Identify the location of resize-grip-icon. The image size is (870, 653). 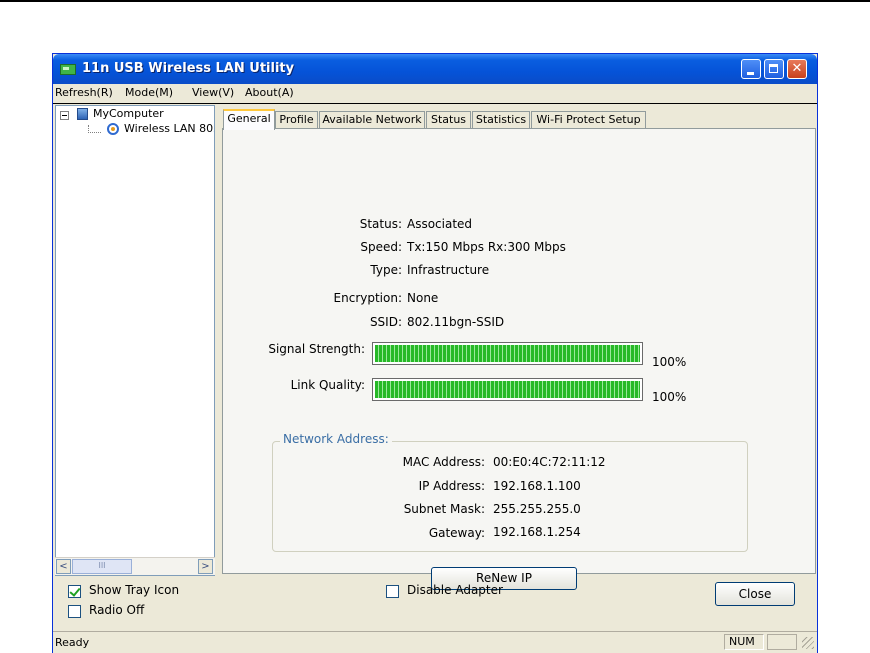
(808, 643).